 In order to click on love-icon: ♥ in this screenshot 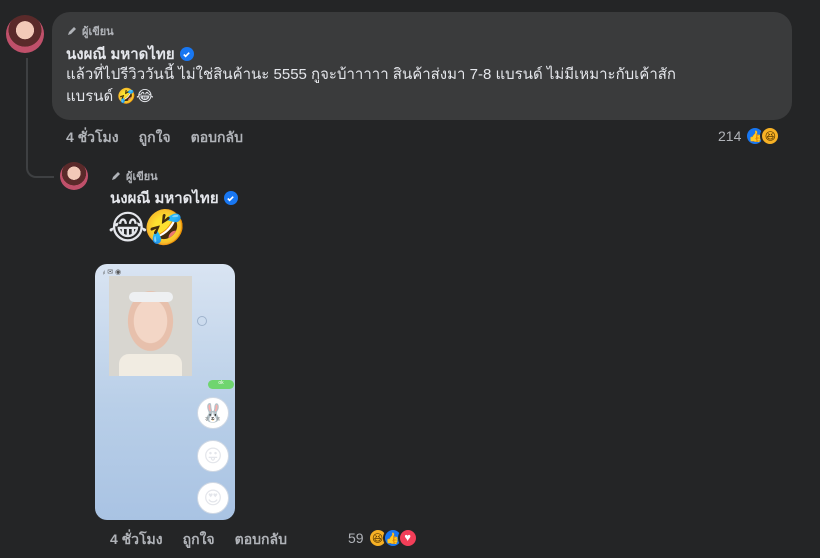, I will do `click(407, 538)`.